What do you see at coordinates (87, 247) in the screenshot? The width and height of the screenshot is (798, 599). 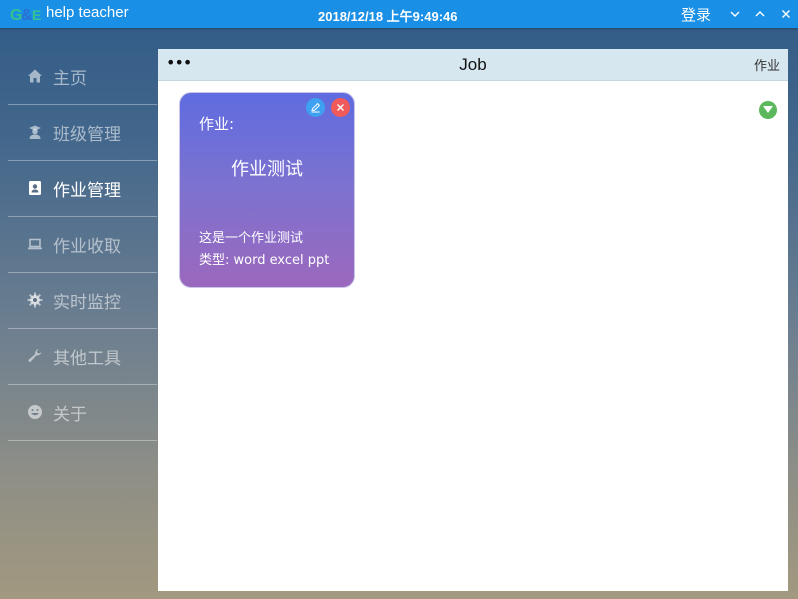 I see `sidebar-item-label: 作业收取` at bounding box center [87, 247].